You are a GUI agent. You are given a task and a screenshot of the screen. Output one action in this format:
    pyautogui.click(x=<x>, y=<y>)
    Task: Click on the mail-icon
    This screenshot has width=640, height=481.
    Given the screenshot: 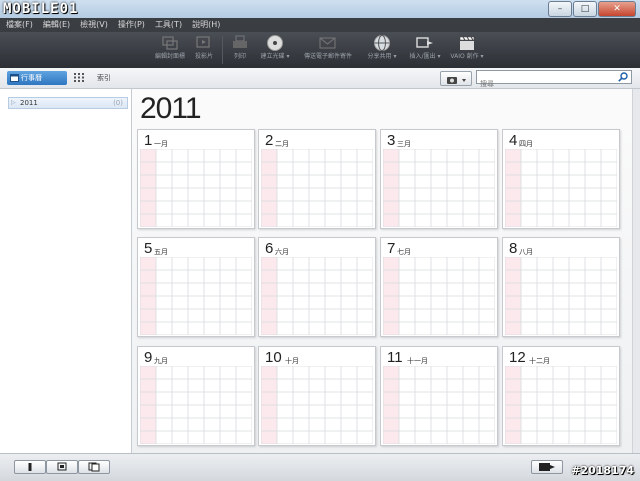 What is the action you would take?
    pyautogui.click(x=328, y=43)
    